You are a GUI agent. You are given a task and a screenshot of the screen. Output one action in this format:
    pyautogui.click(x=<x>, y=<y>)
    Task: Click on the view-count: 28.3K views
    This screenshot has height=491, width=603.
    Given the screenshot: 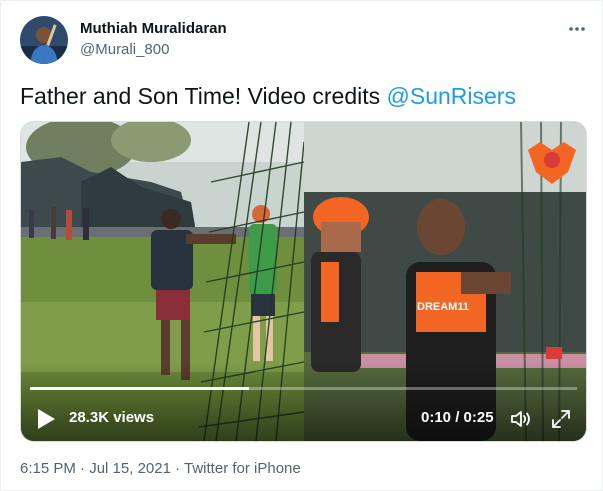 What is the action you would take?
    pyautogui.click(x=112, y=417)
    